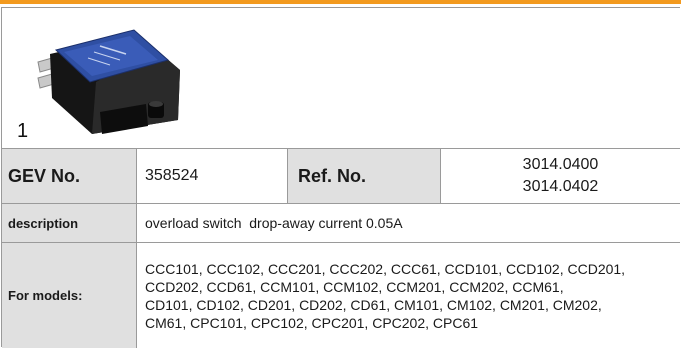 Image resolution: width=681 pixels, height=348 pixels. Describe the element at coordinates (23, 131) in the screenshot. I see `image-index-label: 1` at that location.